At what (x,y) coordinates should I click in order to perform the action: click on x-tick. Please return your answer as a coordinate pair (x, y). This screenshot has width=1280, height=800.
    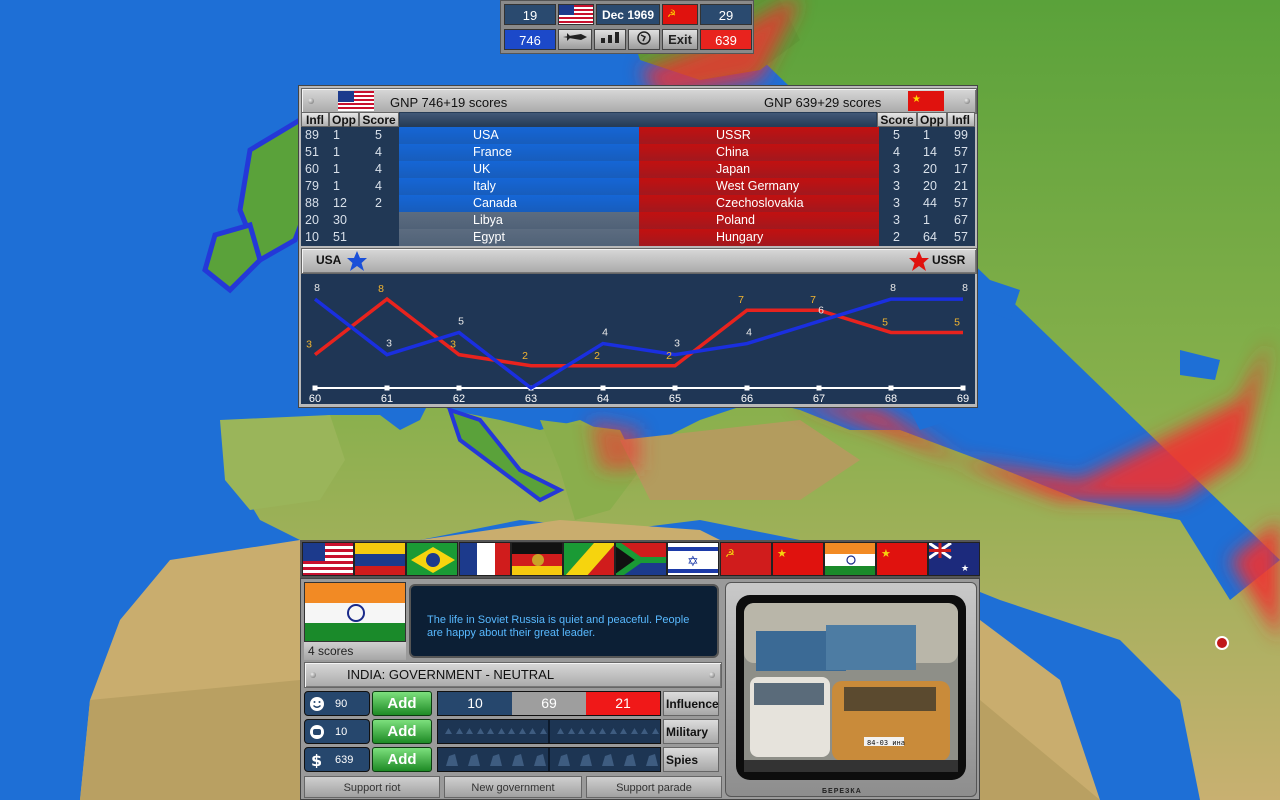
    Looking at the image, I should click on (963, 388).